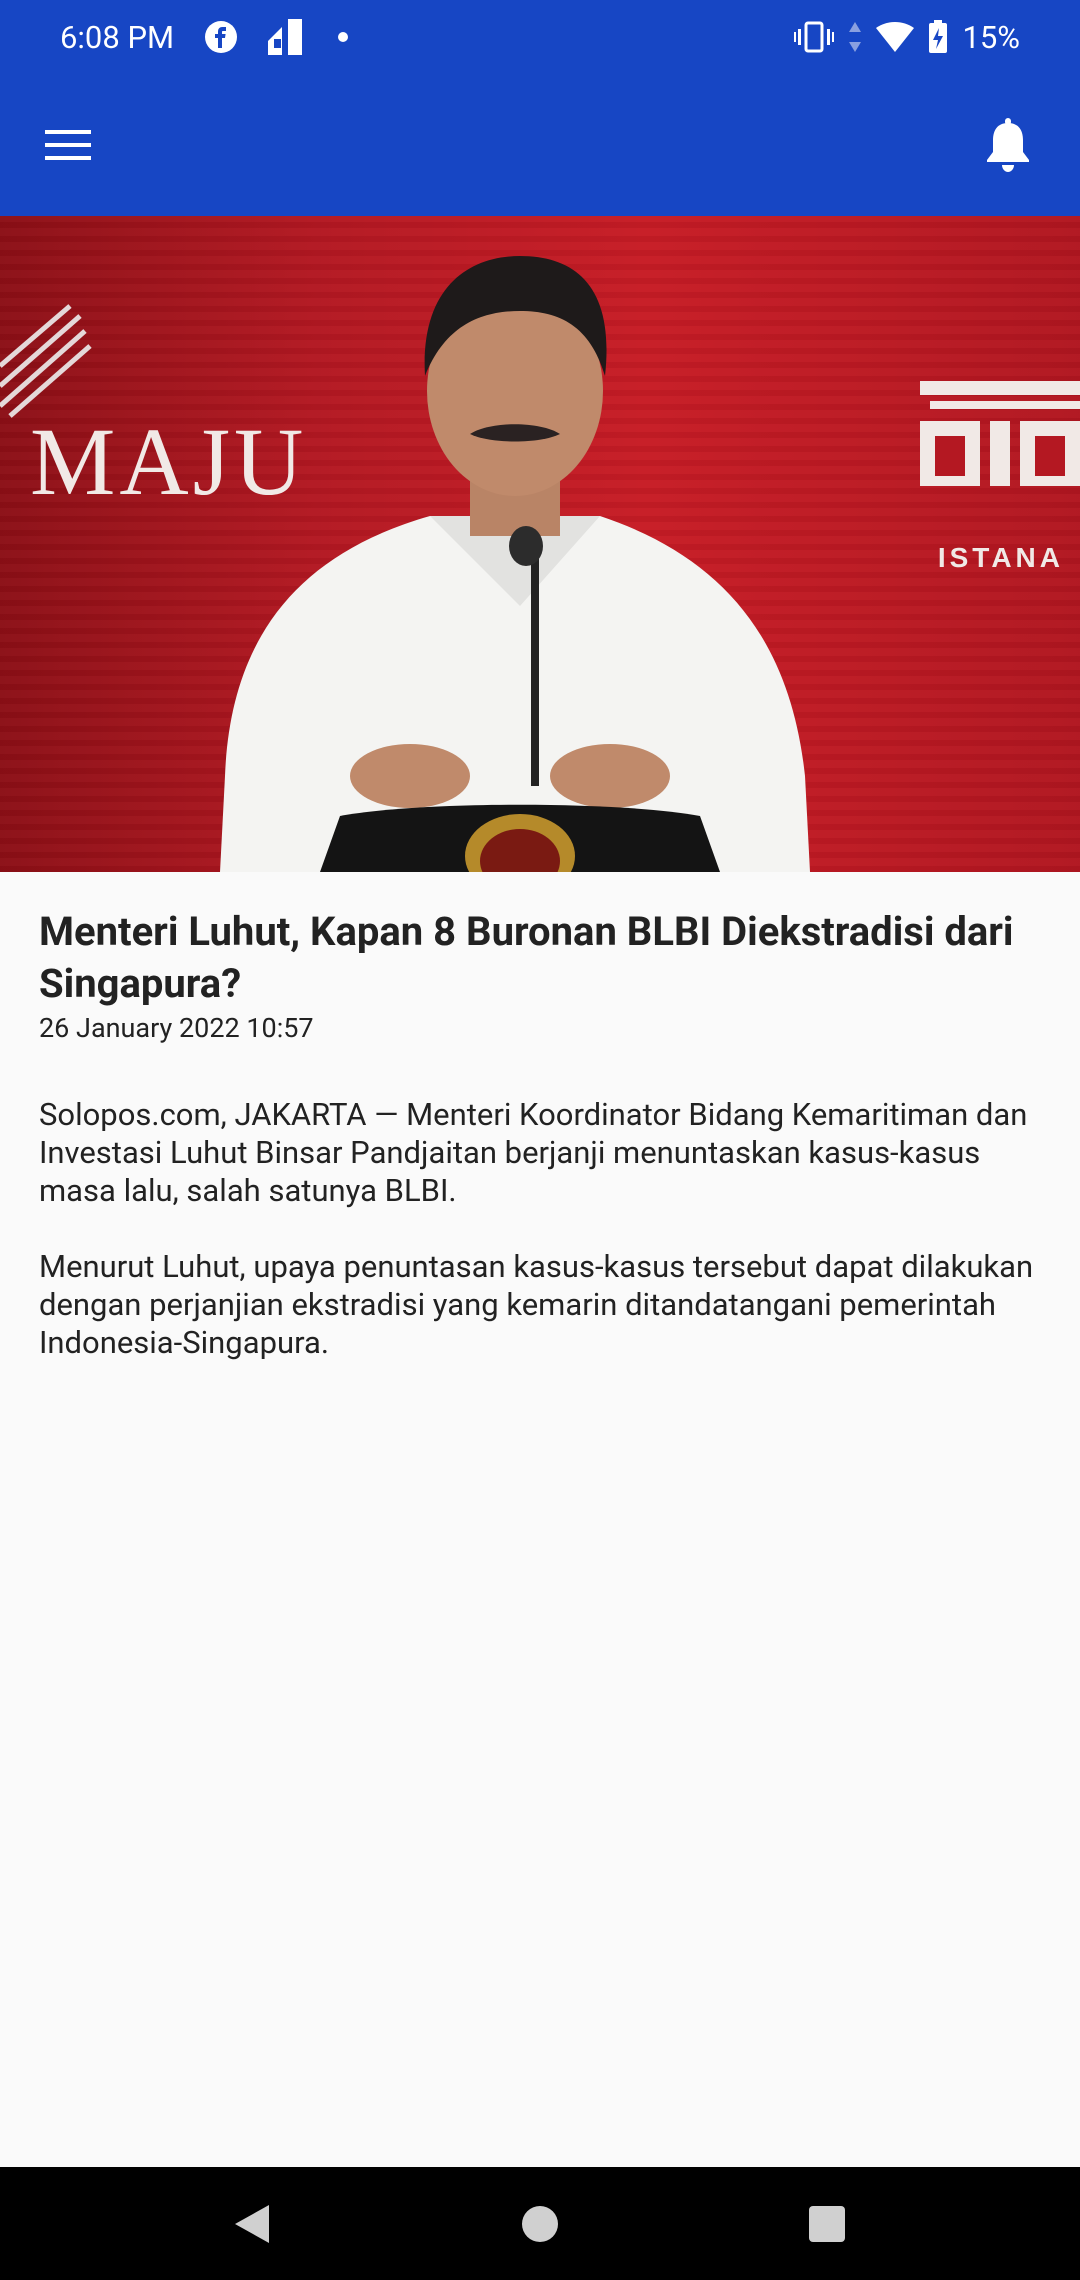 This screenshot has height=2280, width=1080. Describe the element at coordinates (540, 145) in the screenshot. I see `app-bar` at that location.